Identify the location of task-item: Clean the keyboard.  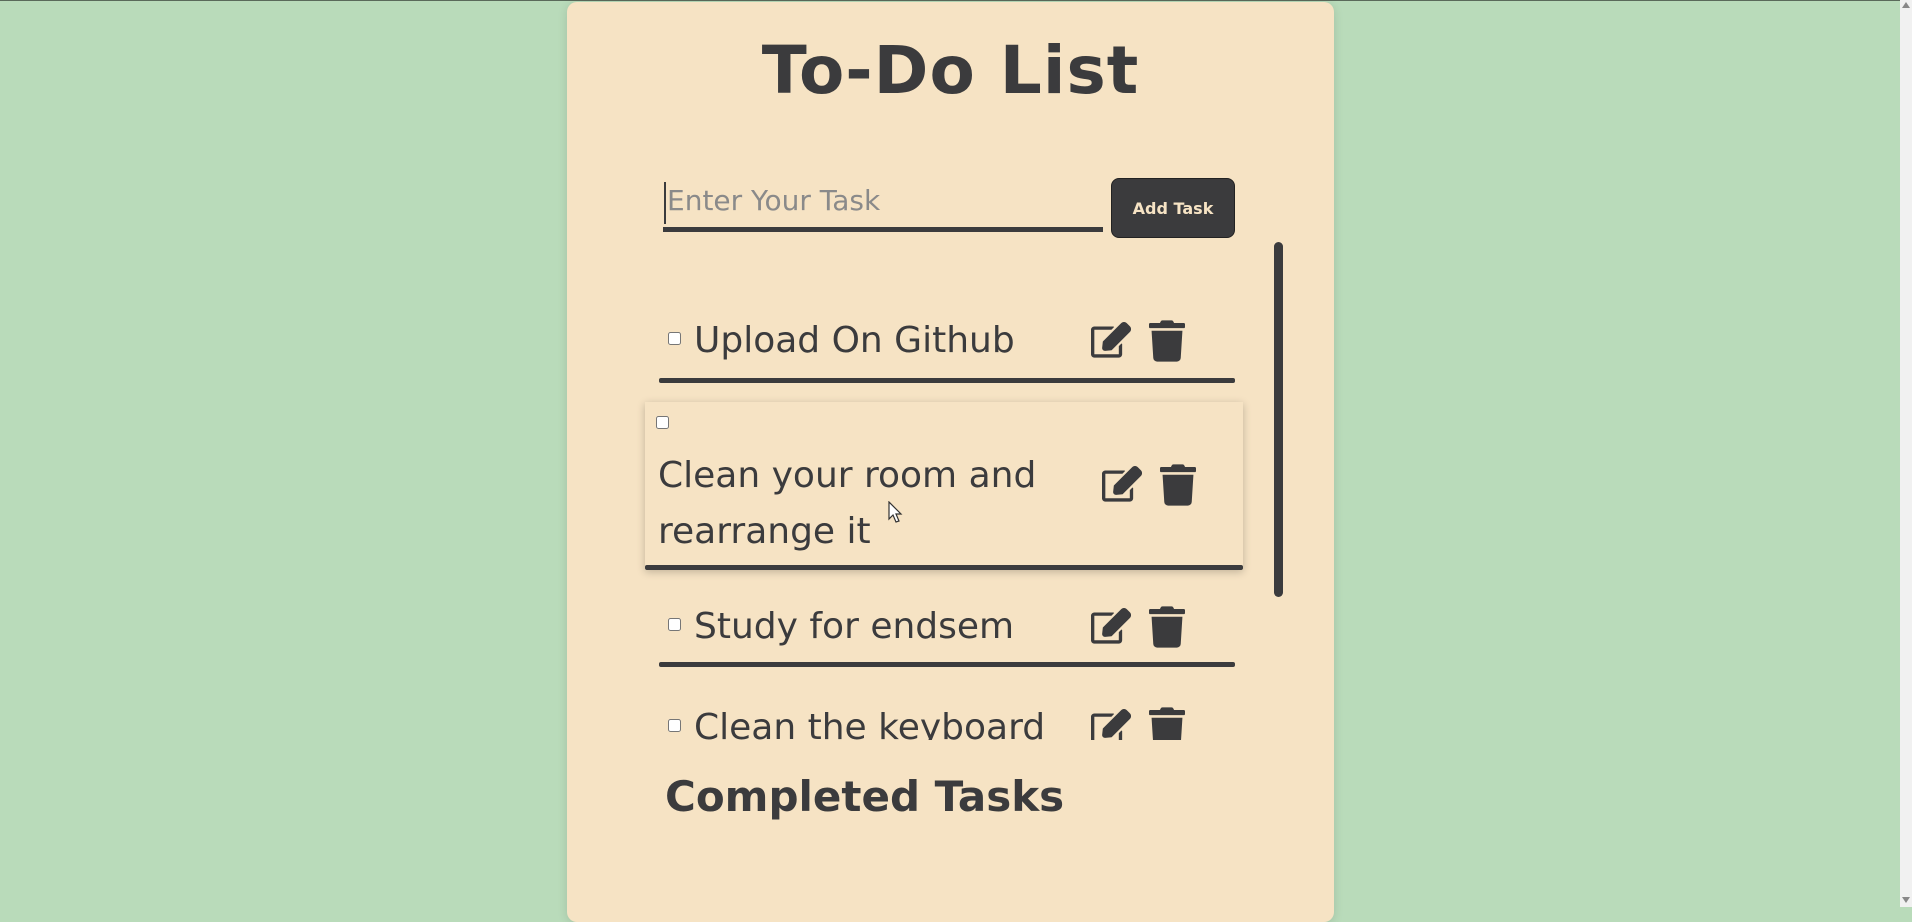
(949, 716).